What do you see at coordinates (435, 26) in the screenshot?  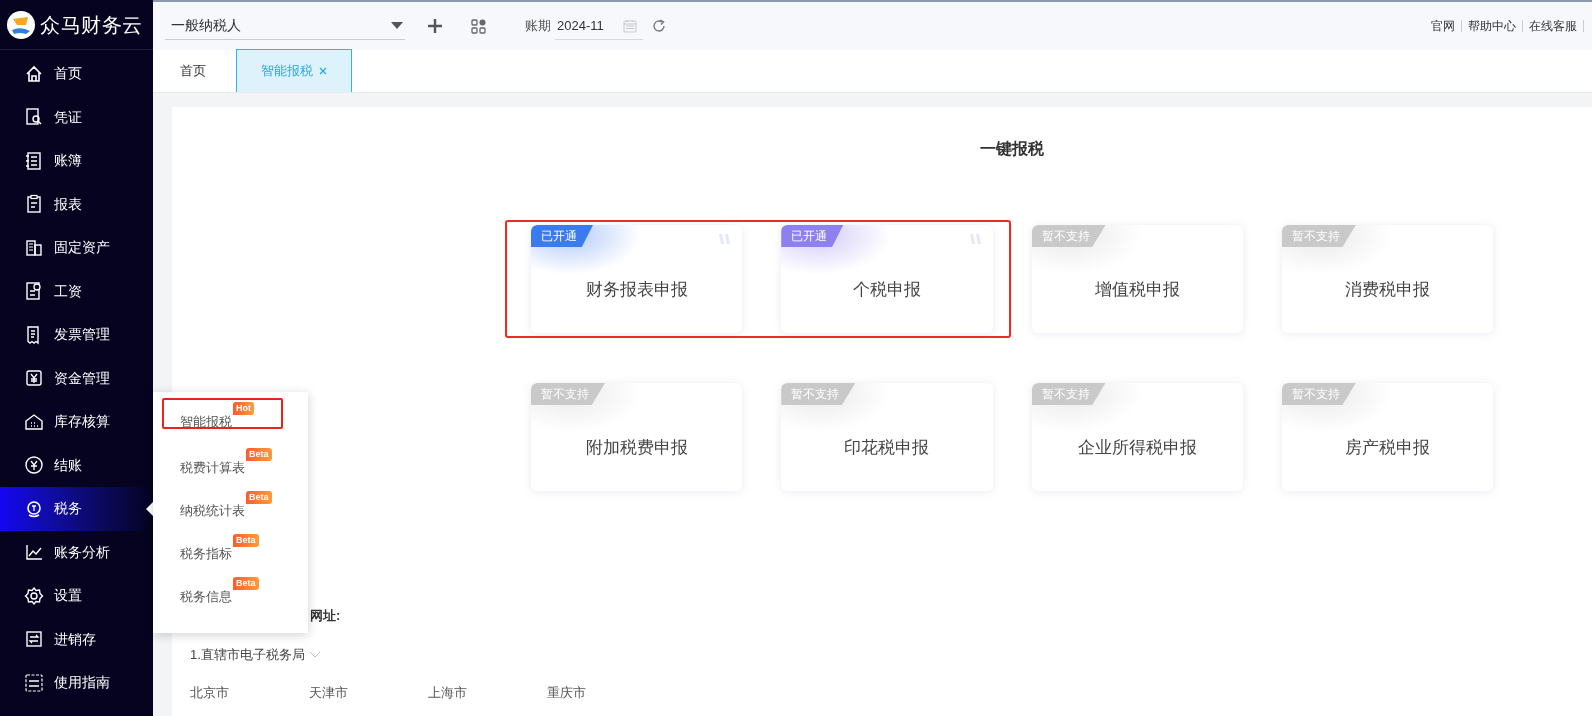 I see `plus-icon` at bounding box center [435, 26].